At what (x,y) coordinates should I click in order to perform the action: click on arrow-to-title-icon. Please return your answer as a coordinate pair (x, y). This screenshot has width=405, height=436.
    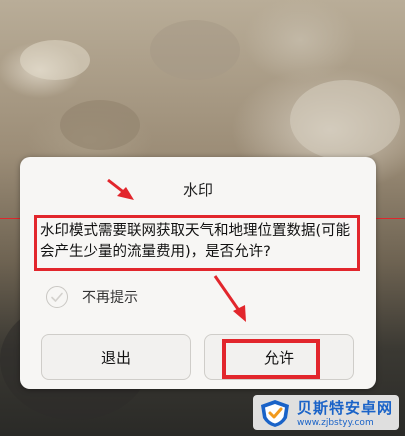
    Looking at the image, I should click on (120, 189).